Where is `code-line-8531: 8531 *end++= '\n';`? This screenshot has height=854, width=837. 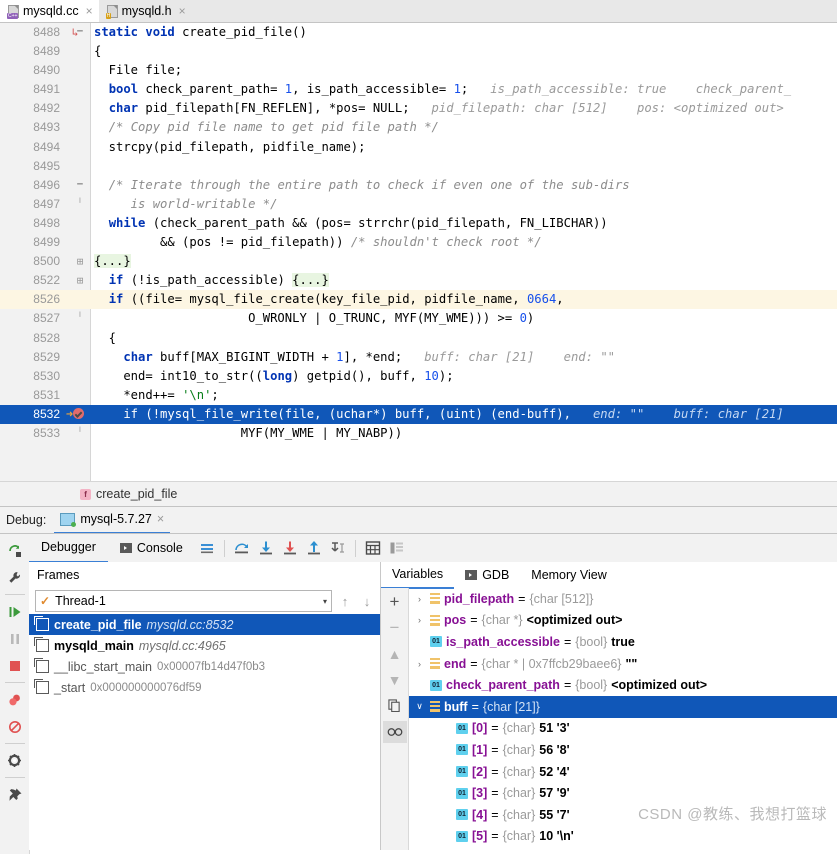 code-line-8531: 8531 *end++= '\n'; is located at coordinates (418, 395).